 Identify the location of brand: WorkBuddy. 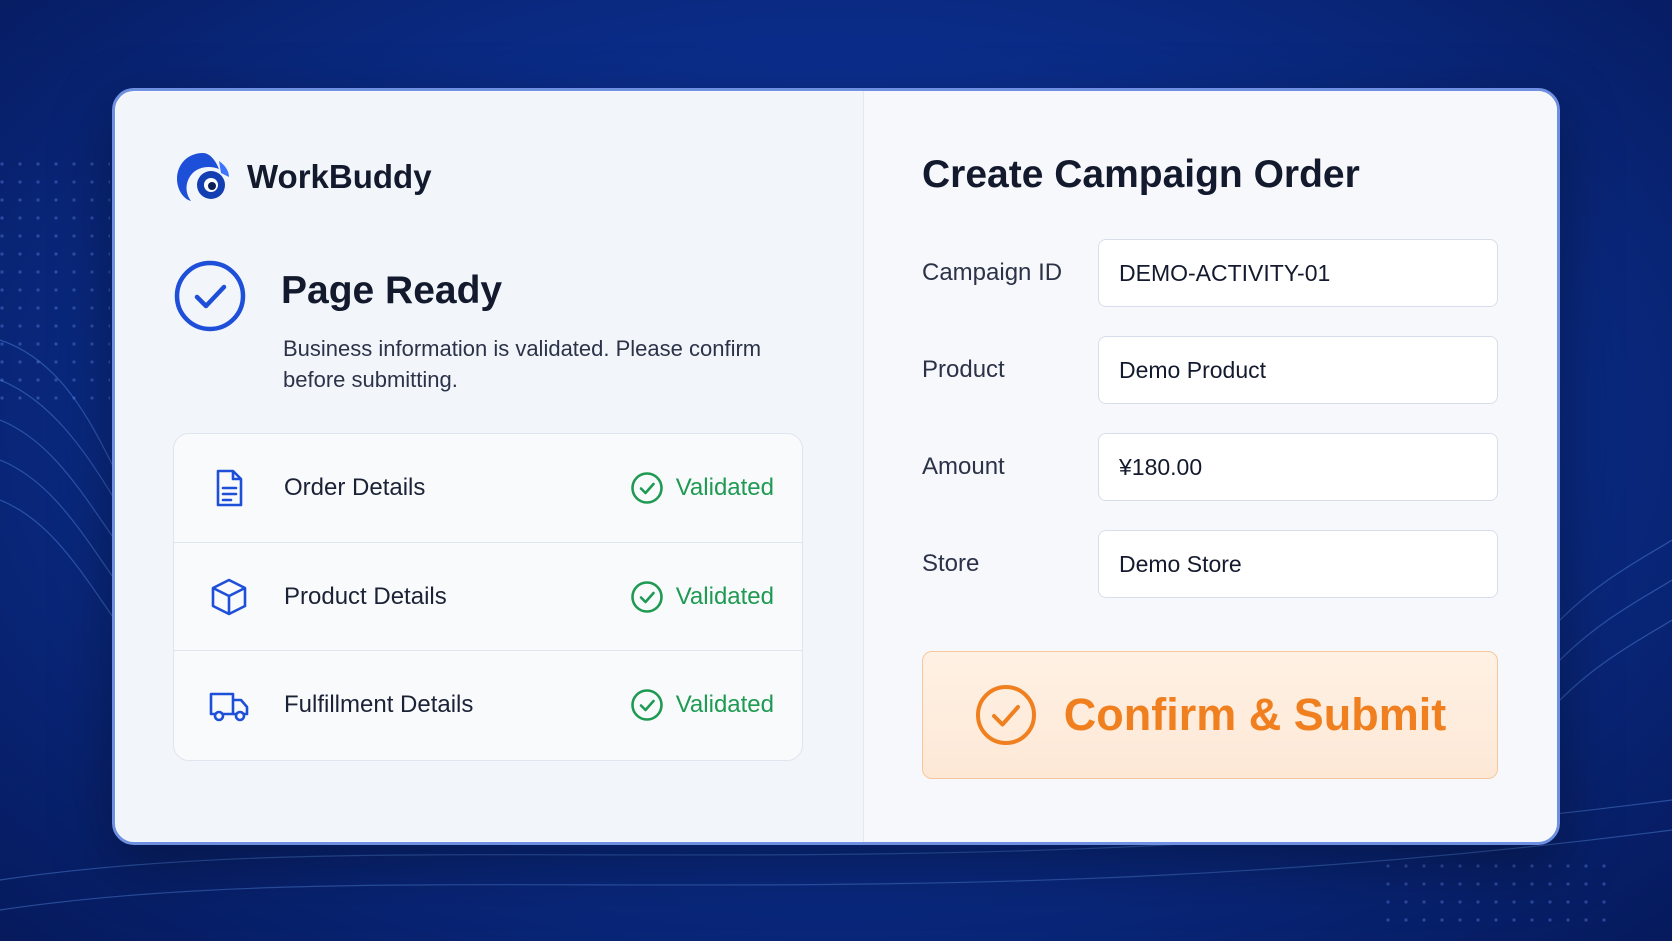
(302, 177).